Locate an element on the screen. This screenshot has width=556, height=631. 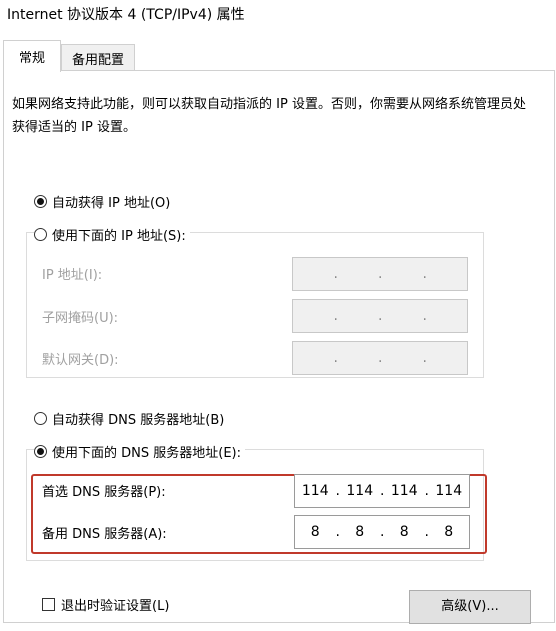
radio-auto-ip: 自动获得 IP 地址(O) is located at coordinates (104, 201).